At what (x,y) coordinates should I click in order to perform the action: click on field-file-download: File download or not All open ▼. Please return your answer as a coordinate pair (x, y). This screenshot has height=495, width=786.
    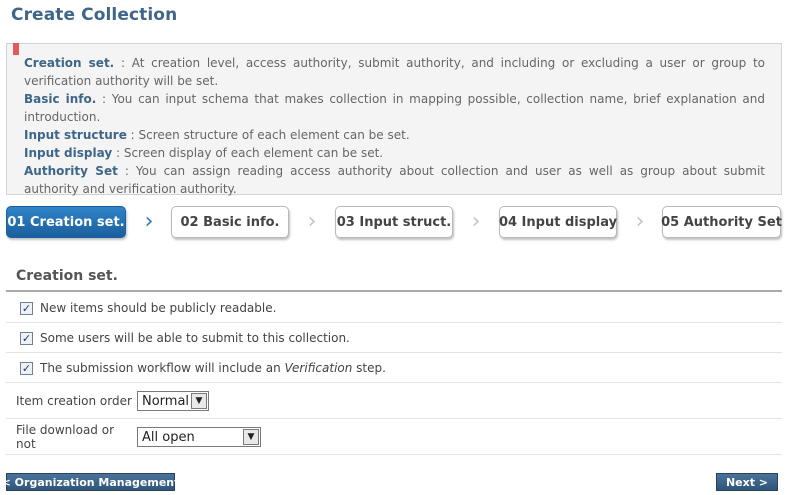
    Looking at the image, I should click on (394, 437).